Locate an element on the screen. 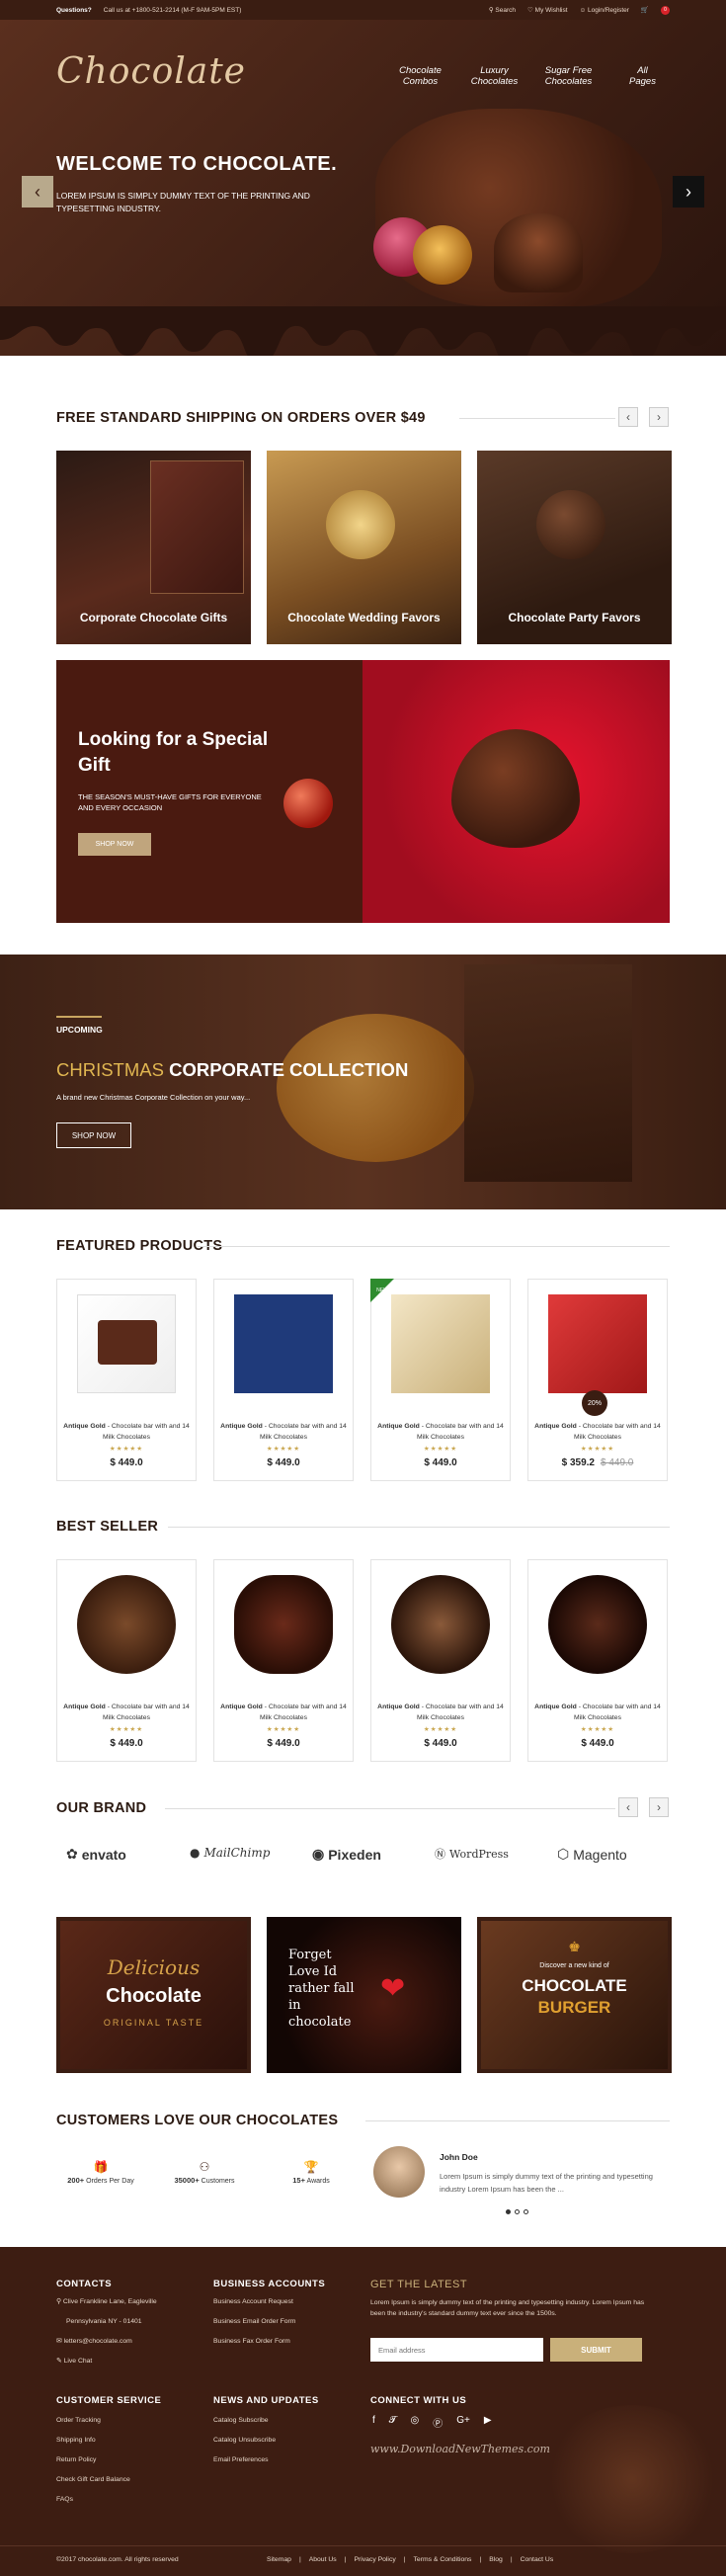  divider is located at coordinates (434, 1246).